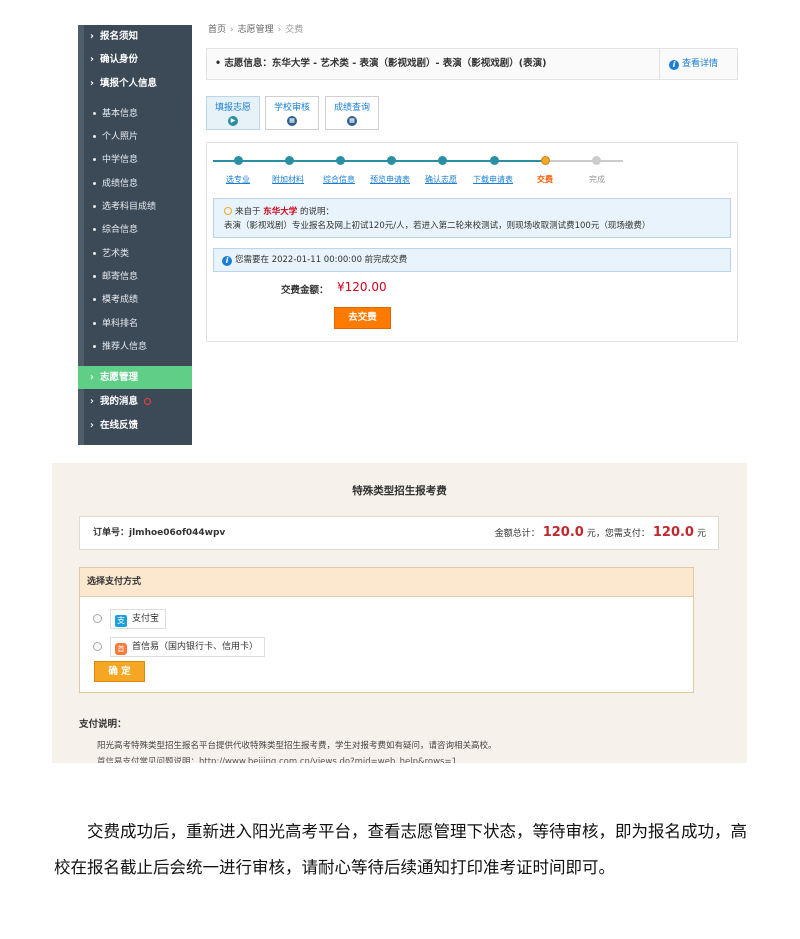  What do you see at coordinates (97, 618) in the screenshot?
I see `alipay-radio` at bounding box center [97, 618].